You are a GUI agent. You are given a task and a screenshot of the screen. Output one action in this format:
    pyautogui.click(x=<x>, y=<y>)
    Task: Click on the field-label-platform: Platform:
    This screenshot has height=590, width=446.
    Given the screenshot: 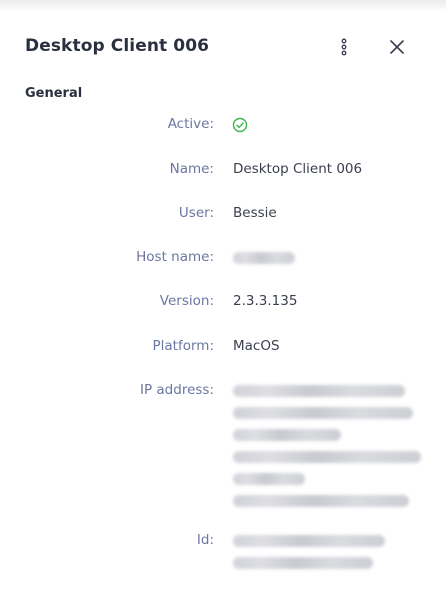 What is the action you would take?
    pyautogui.click(x=183, y=346)
    